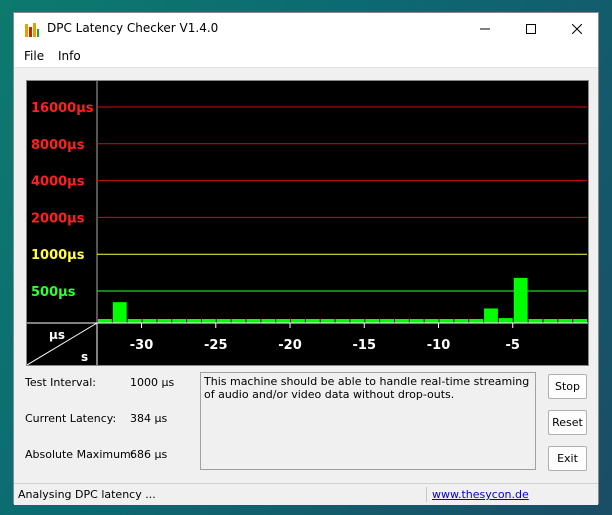  Describe the element at coordinates (306, 56) in the screenshot. I see `menu-bar: File Info` at that location.